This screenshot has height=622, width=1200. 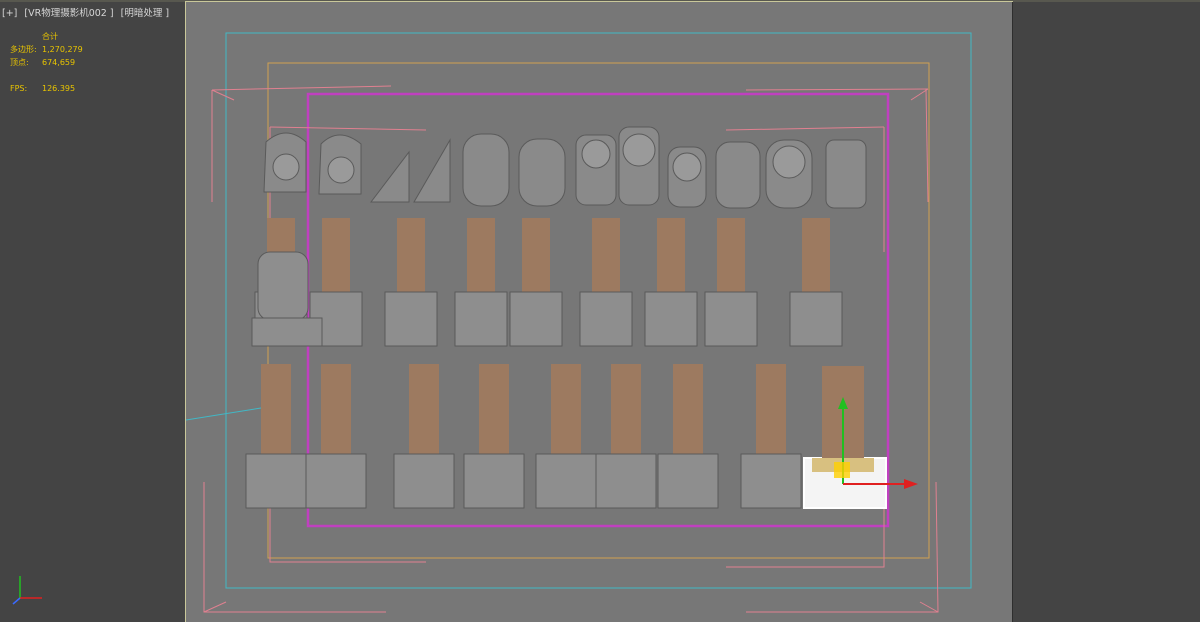 I want to click on viewport-menu-button: [+], so click(x=9, y=13).